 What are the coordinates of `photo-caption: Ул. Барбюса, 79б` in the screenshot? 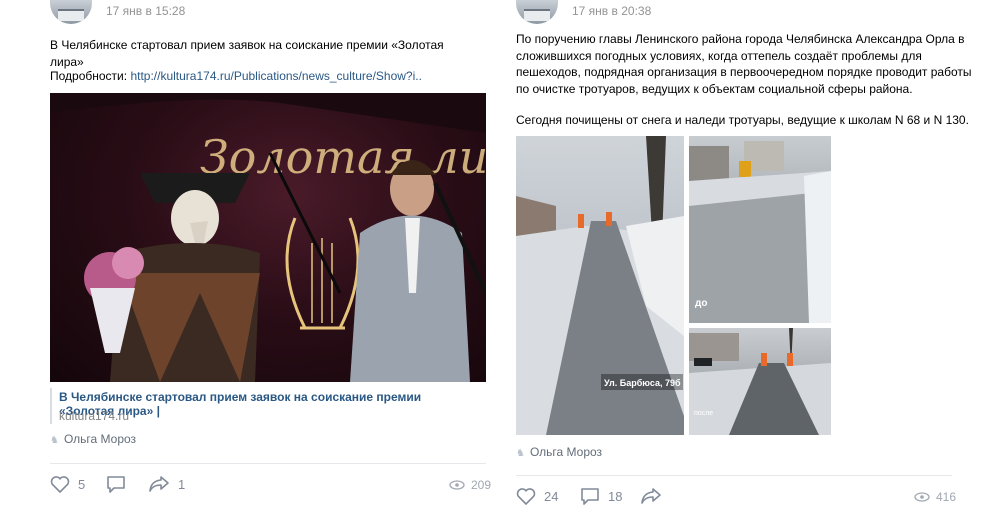 It's located at (642, 383).